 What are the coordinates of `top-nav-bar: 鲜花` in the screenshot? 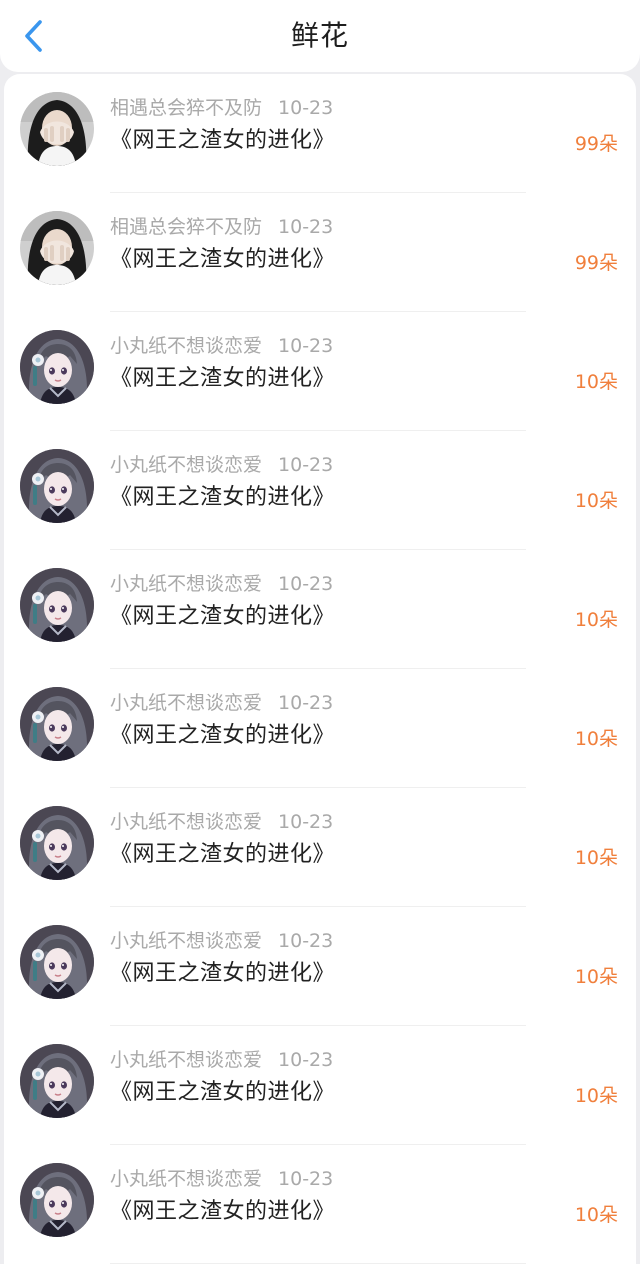 It's located at (320, 36).